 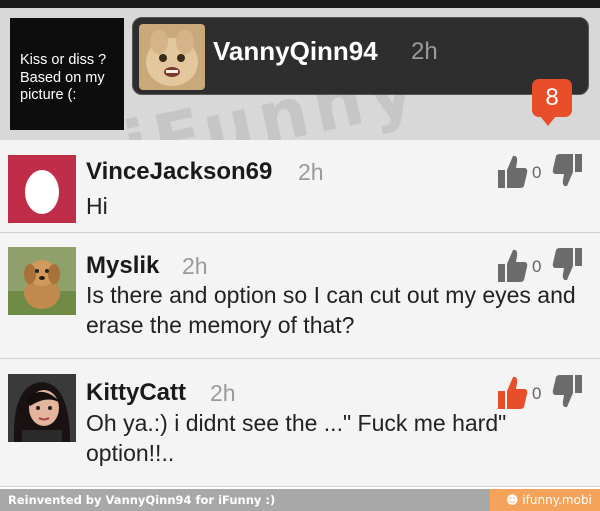 What do you see at coordinates (97, 206) in the screenshot?
I see `comment-text: Hi` at bounding box center [97, 206].